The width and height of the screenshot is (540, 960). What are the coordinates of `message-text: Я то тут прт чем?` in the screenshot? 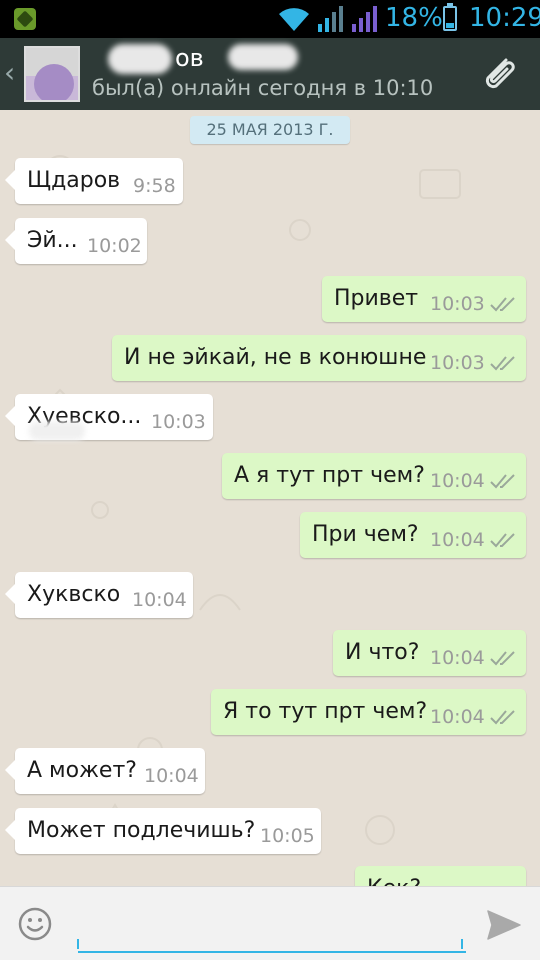 It's located at (325, 711).